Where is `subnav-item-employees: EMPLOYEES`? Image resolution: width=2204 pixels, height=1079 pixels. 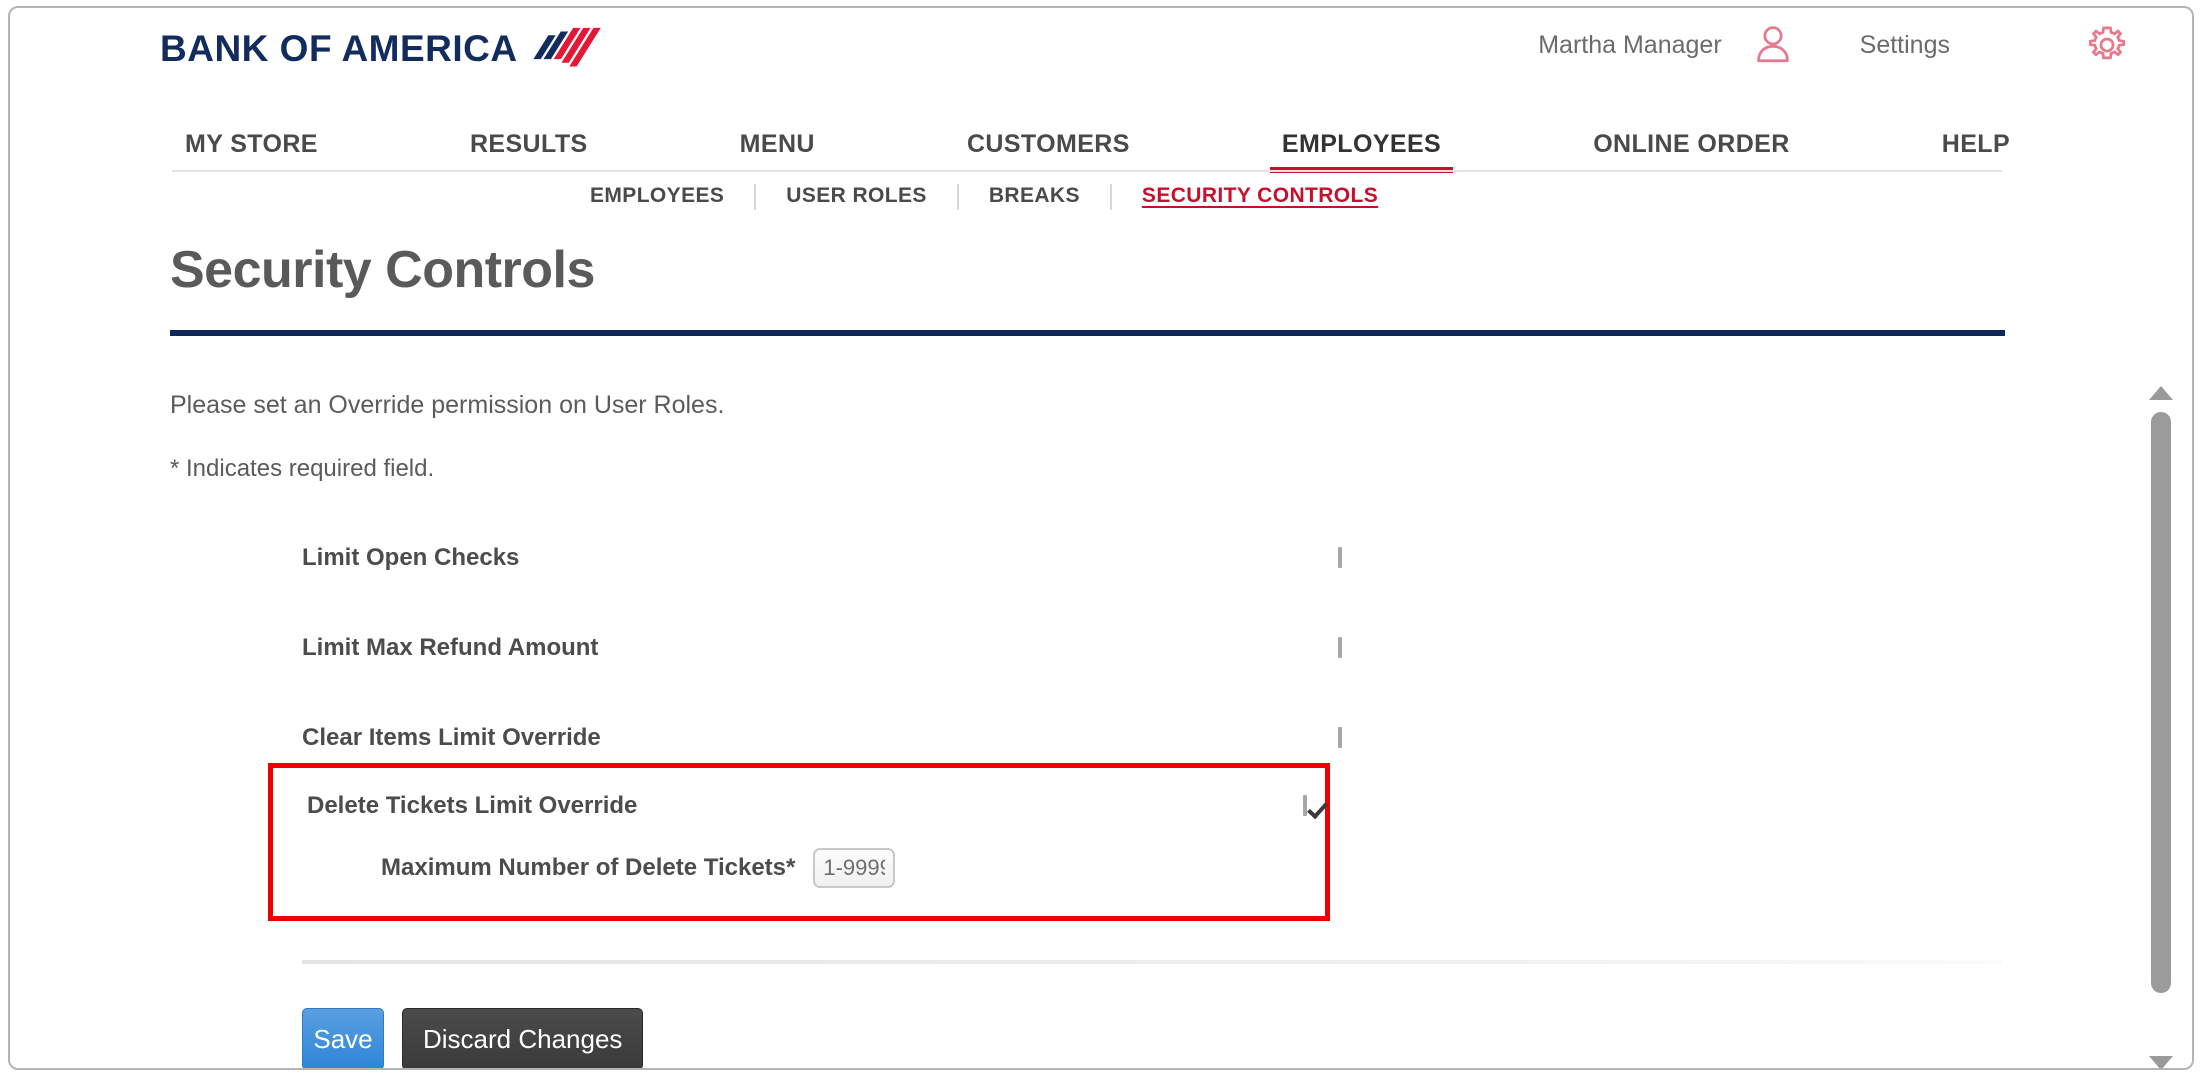 subnav-item-employees: EMPLOYEES is located at coordinates (657, 197).